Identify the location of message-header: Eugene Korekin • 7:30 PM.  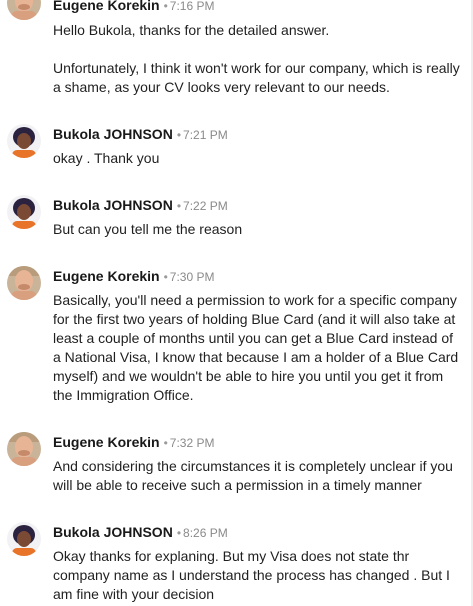
(134, 276).